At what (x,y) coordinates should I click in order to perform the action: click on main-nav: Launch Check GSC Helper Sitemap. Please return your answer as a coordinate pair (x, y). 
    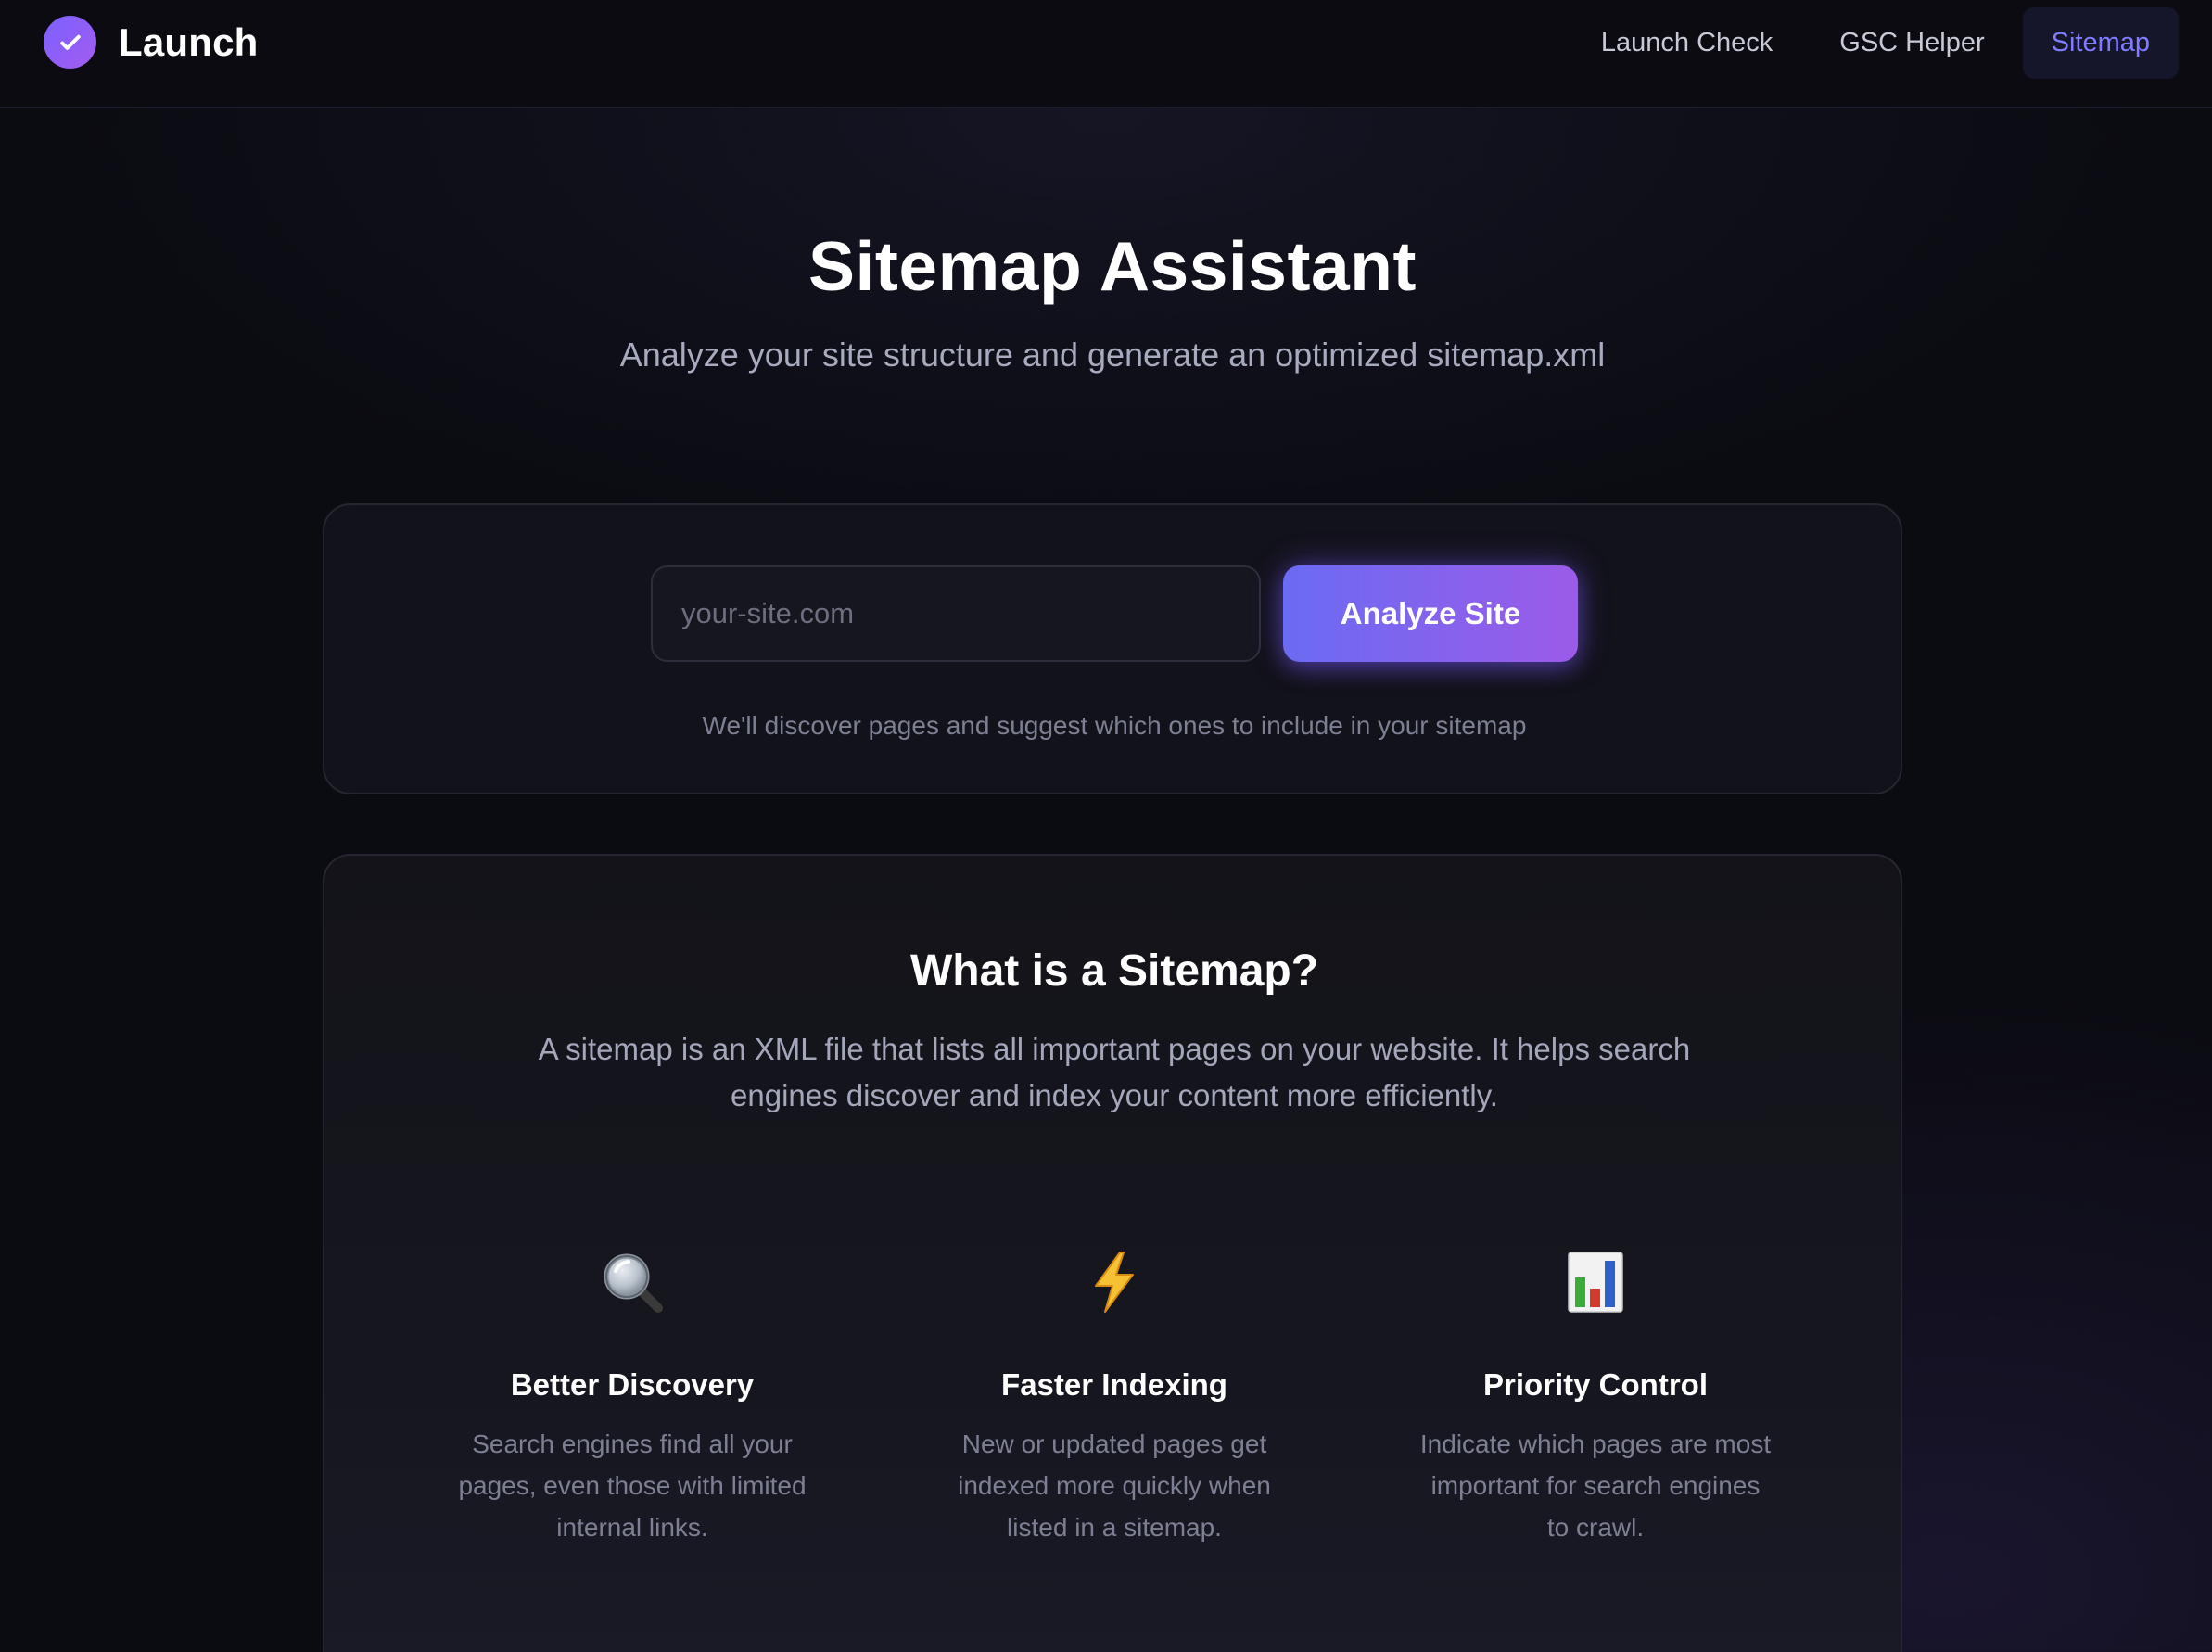
    Looking at the image, I should click on (1871, 43).